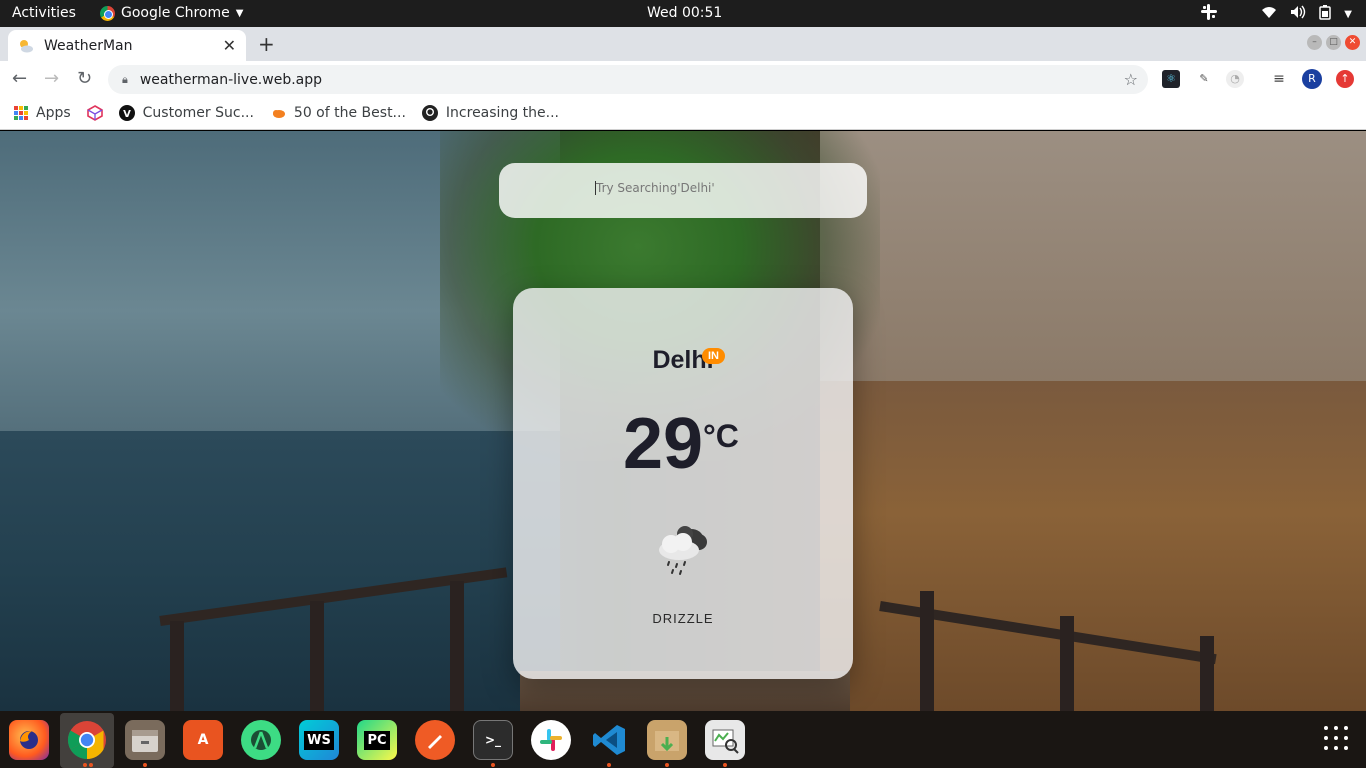 The width and height of the screenshot is (1366, 768). What do you see at coordinates (1325, 14) in the screenshot?
I see `battery-icon` at bounding box center [1325, 14].